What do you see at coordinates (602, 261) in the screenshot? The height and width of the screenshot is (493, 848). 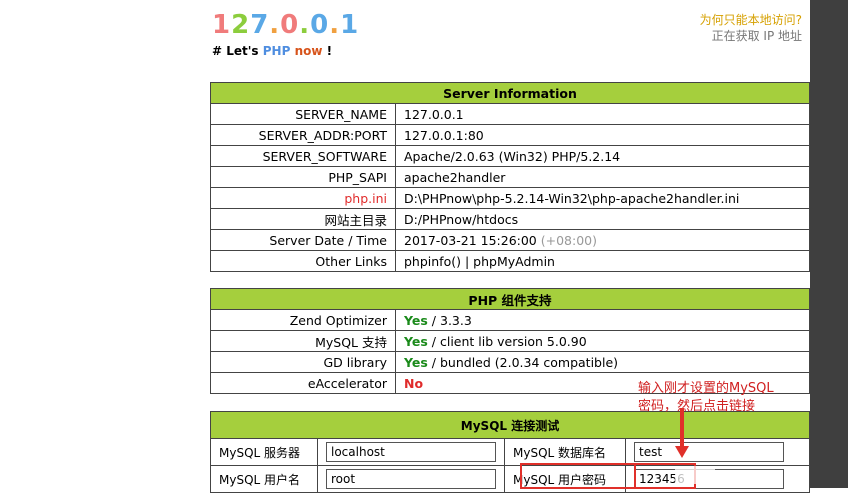 I see `row-value: phpinfo() | phpMyAdmin` at bounding box center [602, 261].